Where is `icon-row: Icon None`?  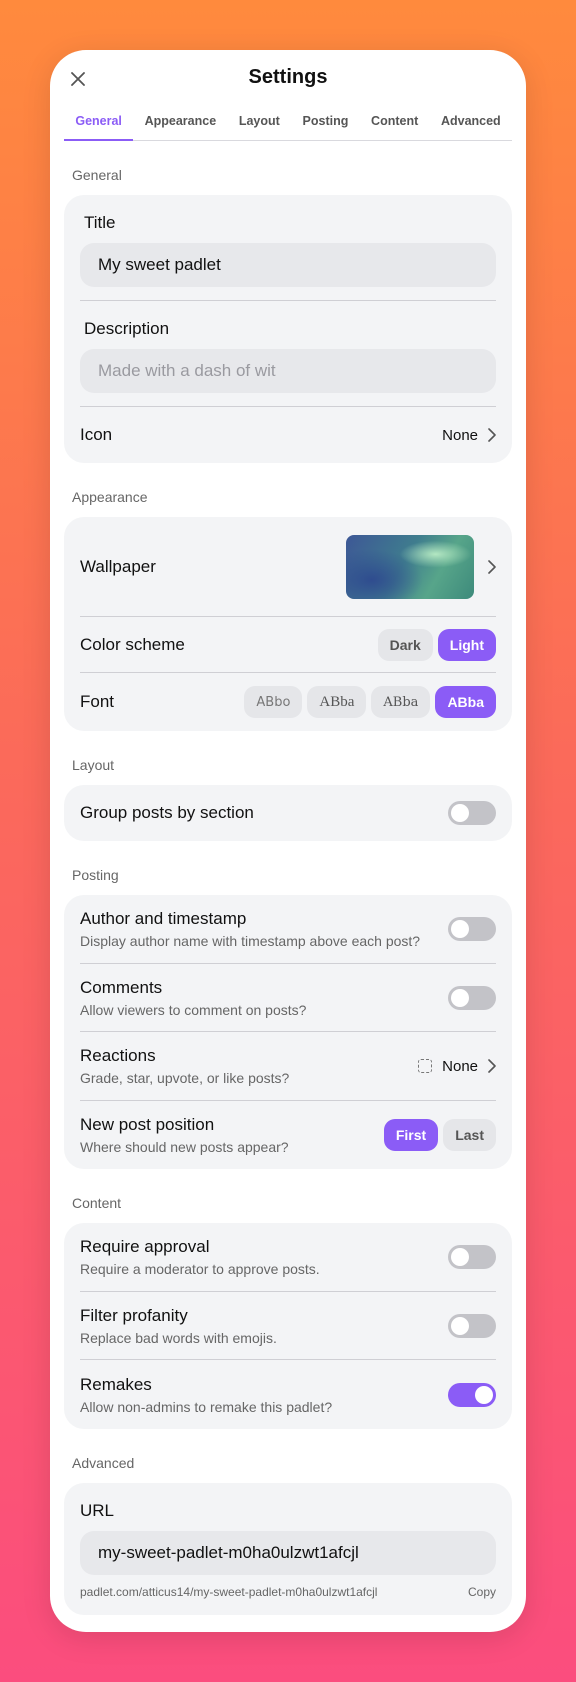 icon-row: Icon None is located at coordinates (288, 435).